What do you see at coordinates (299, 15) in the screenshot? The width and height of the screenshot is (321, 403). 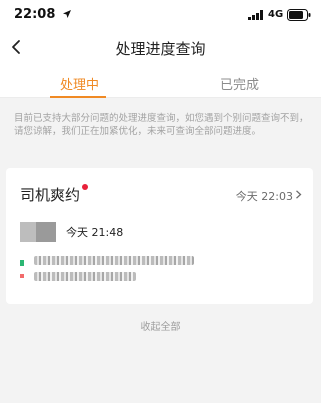 I see `battery-icon` at bounding box center [299, 15].